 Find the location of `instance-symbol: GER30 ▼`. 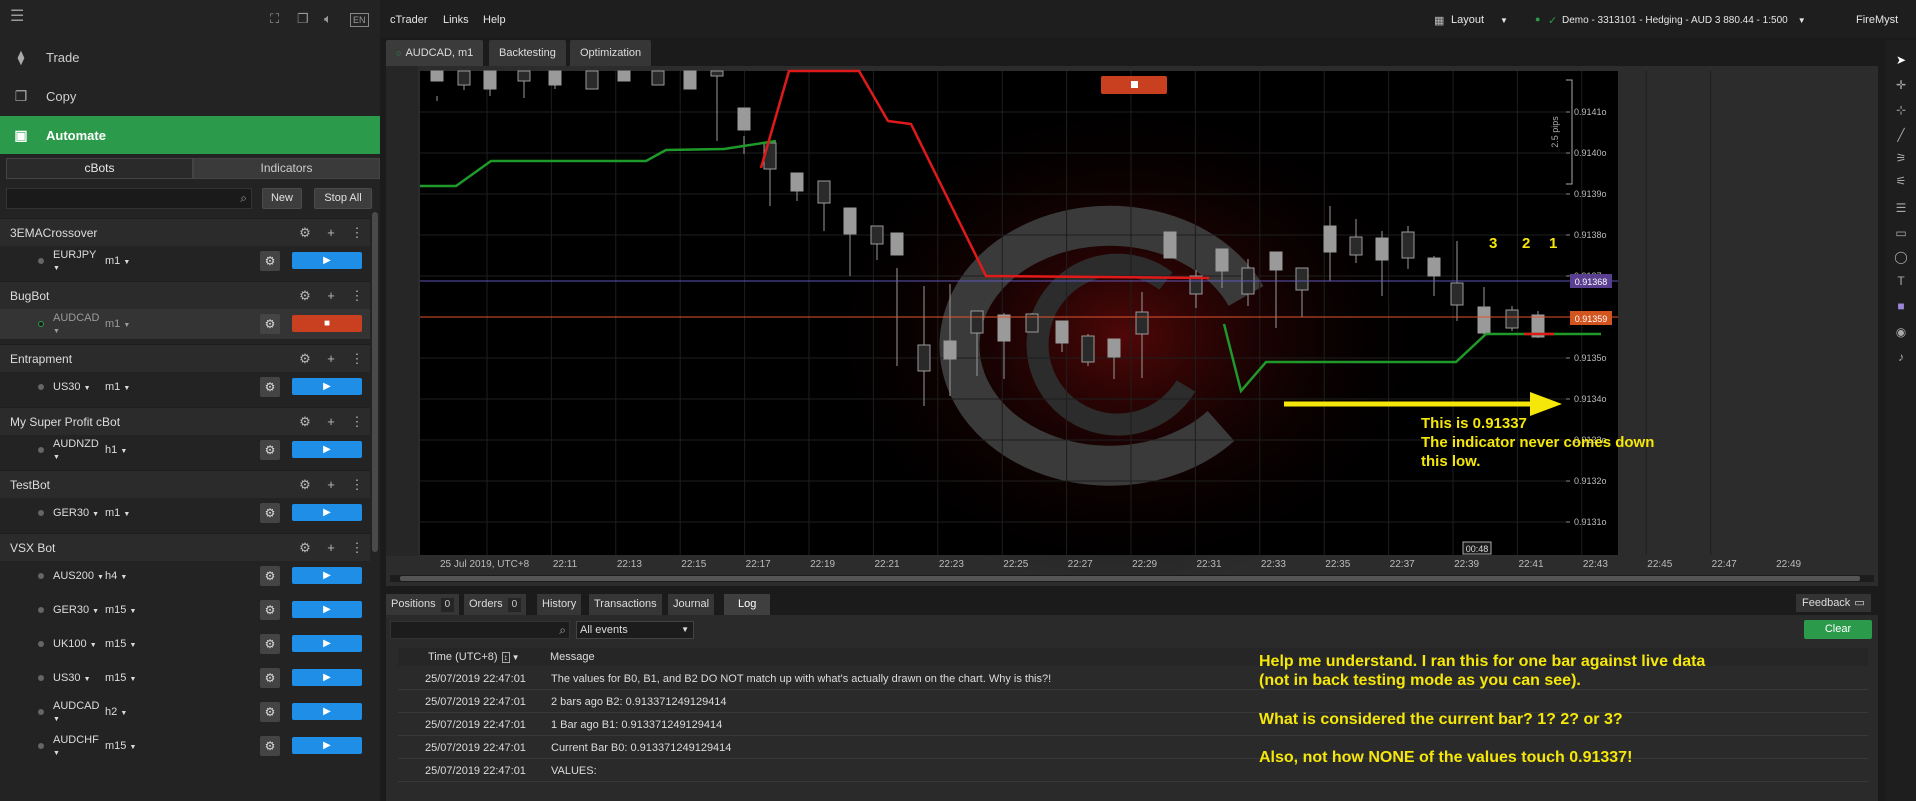

instance-symbol: GER30 ▼ is located at coordinates (79, 513).